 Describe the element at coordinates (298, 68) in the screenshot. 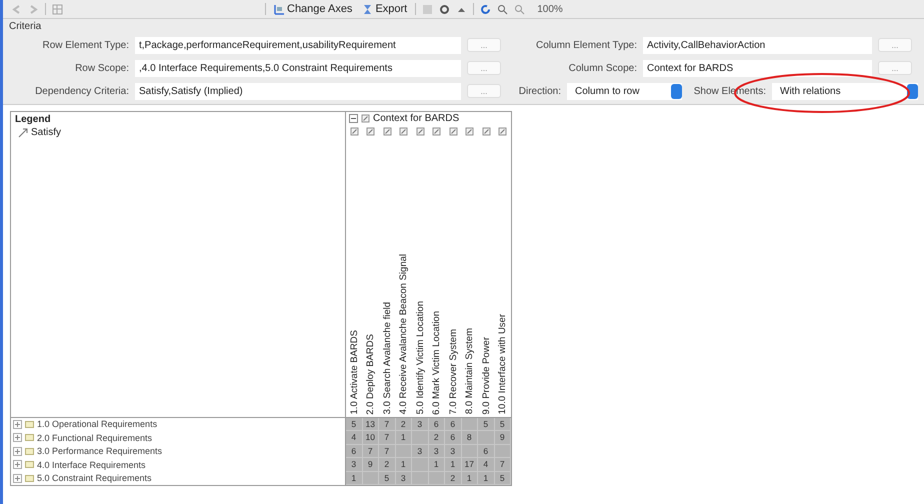

I see `input-field: ,4.0 Interface Requirements,5.0 Constraint Requirements` at that location.